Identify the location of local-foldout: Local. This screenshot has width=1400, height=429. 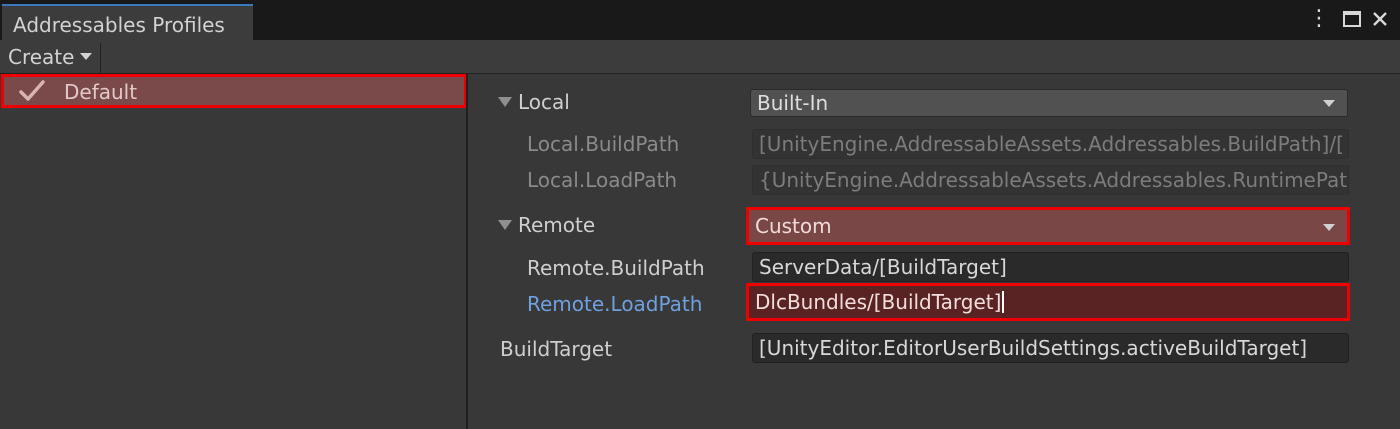
(534, 102).